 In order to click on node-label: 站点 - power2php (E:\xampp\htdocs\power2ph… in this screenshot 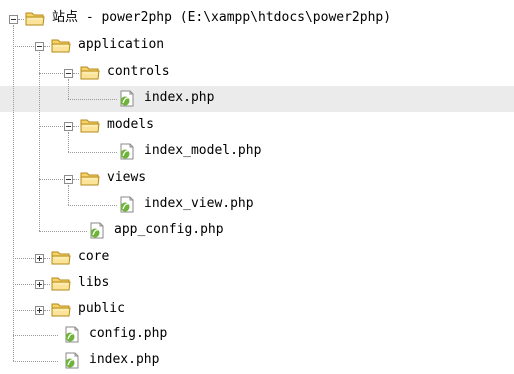, I will do `click(222, 17)`.